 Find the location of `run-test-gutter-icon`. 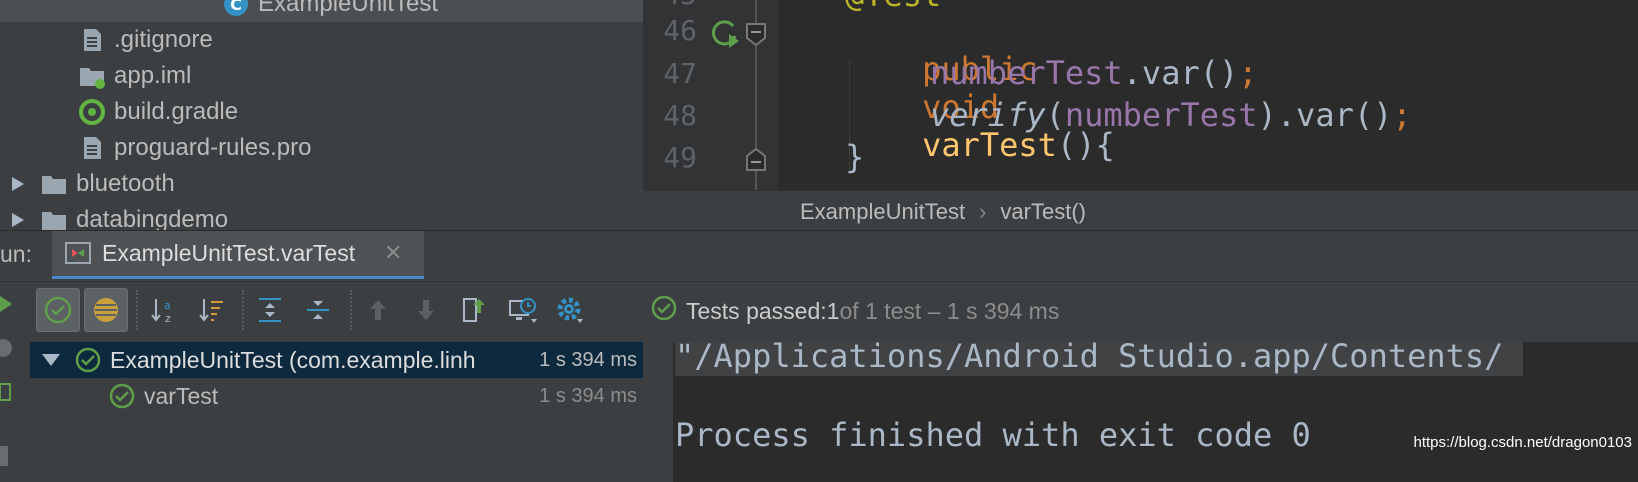

run-test-gutter-icon is located at coordinates (725, 36).